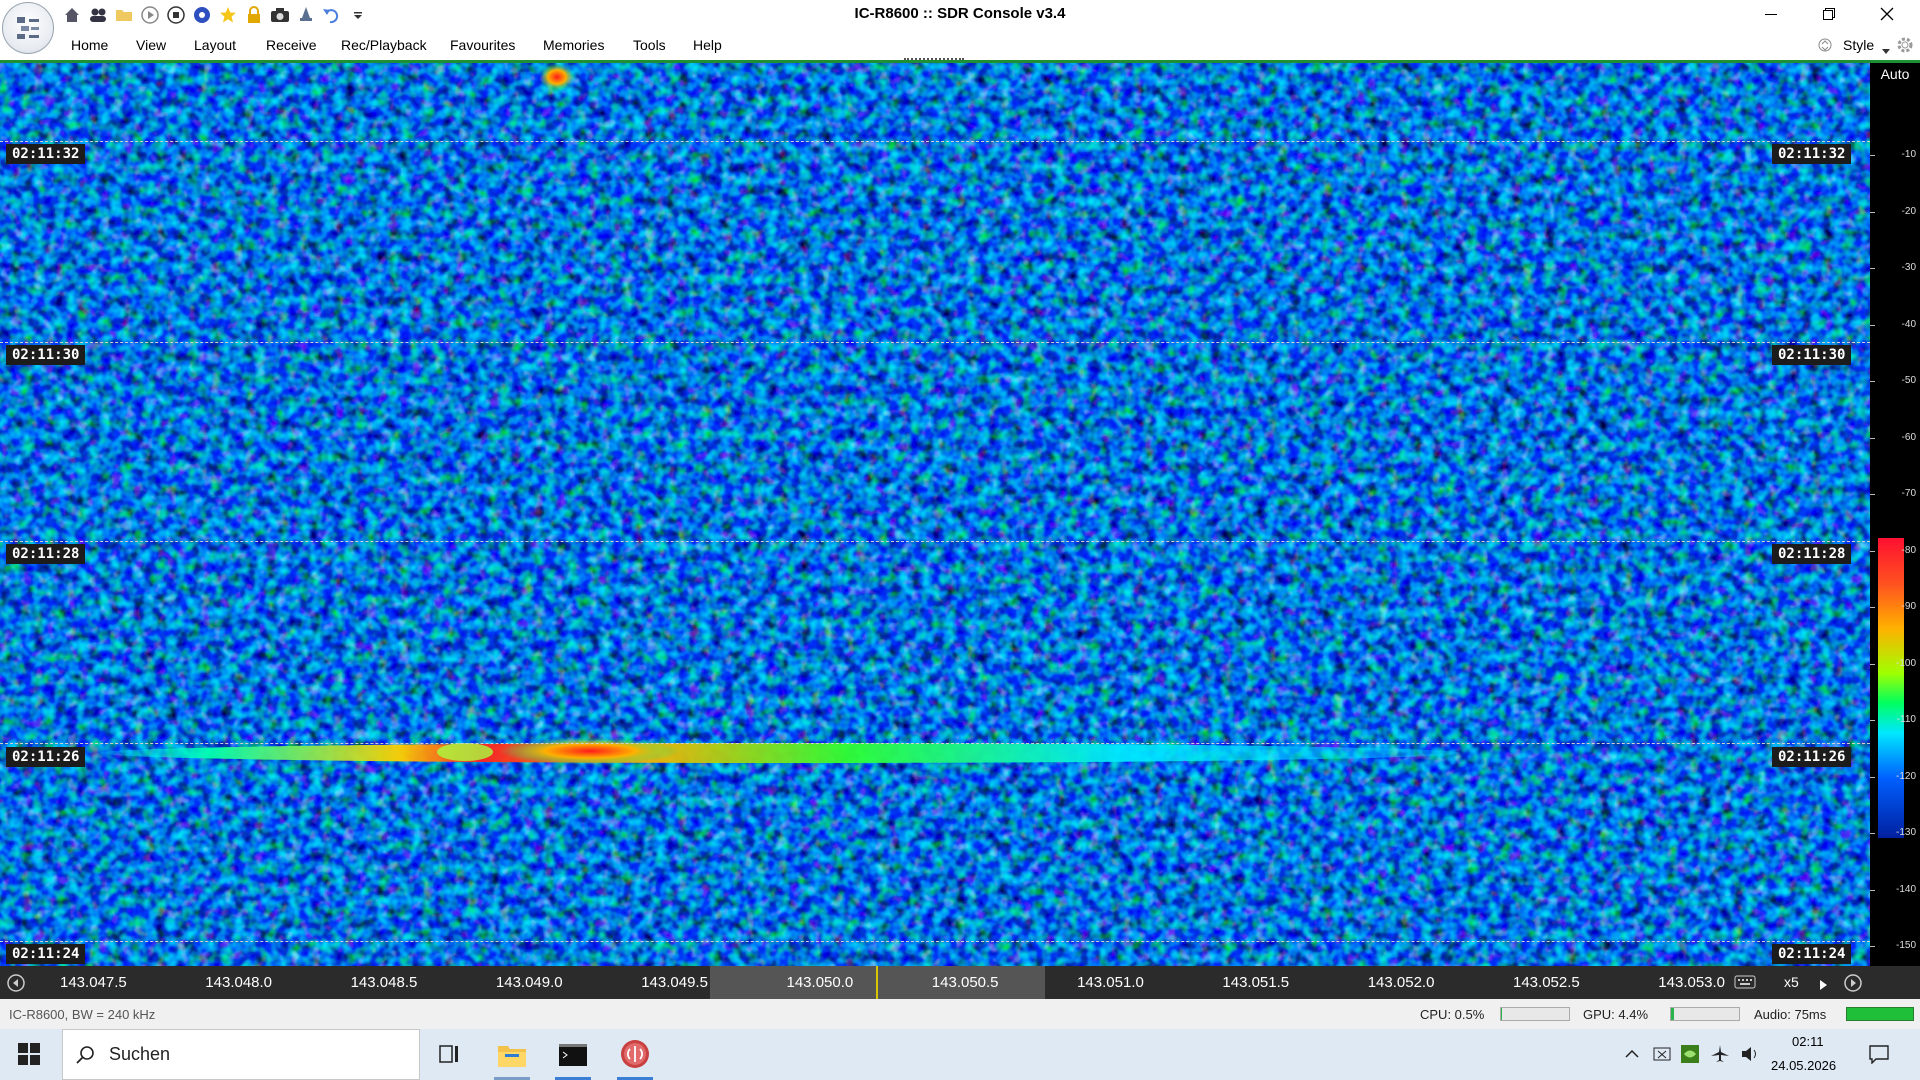 The width and height of the screenshot is (1920, 1080). What do you see at coordinates (1824, 985) in the screenshot?
I see `zoom-arrow-icon` at bounding box center [1824, 985].